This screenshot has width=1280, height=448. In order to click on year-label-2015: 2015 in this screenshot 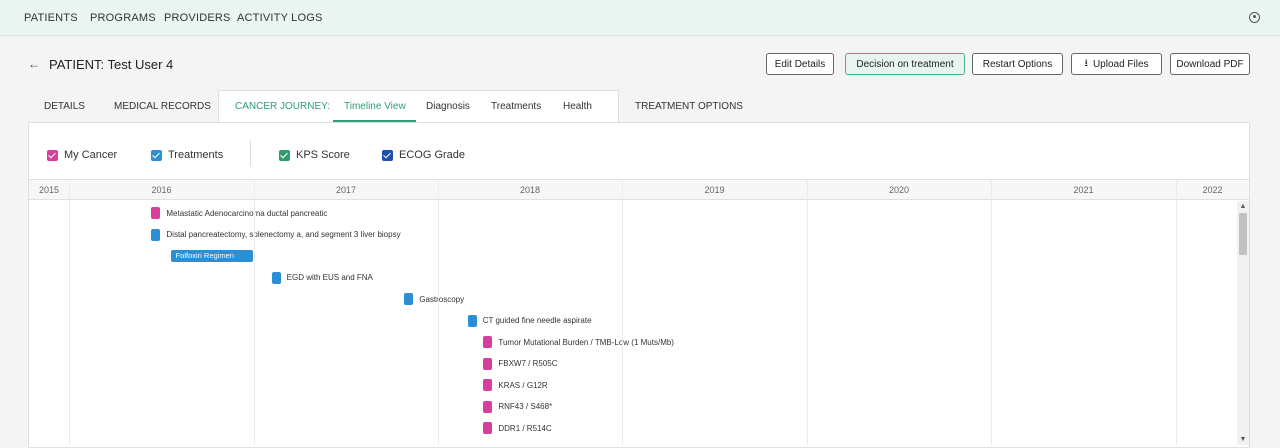, I will do `click(49, 190)`.